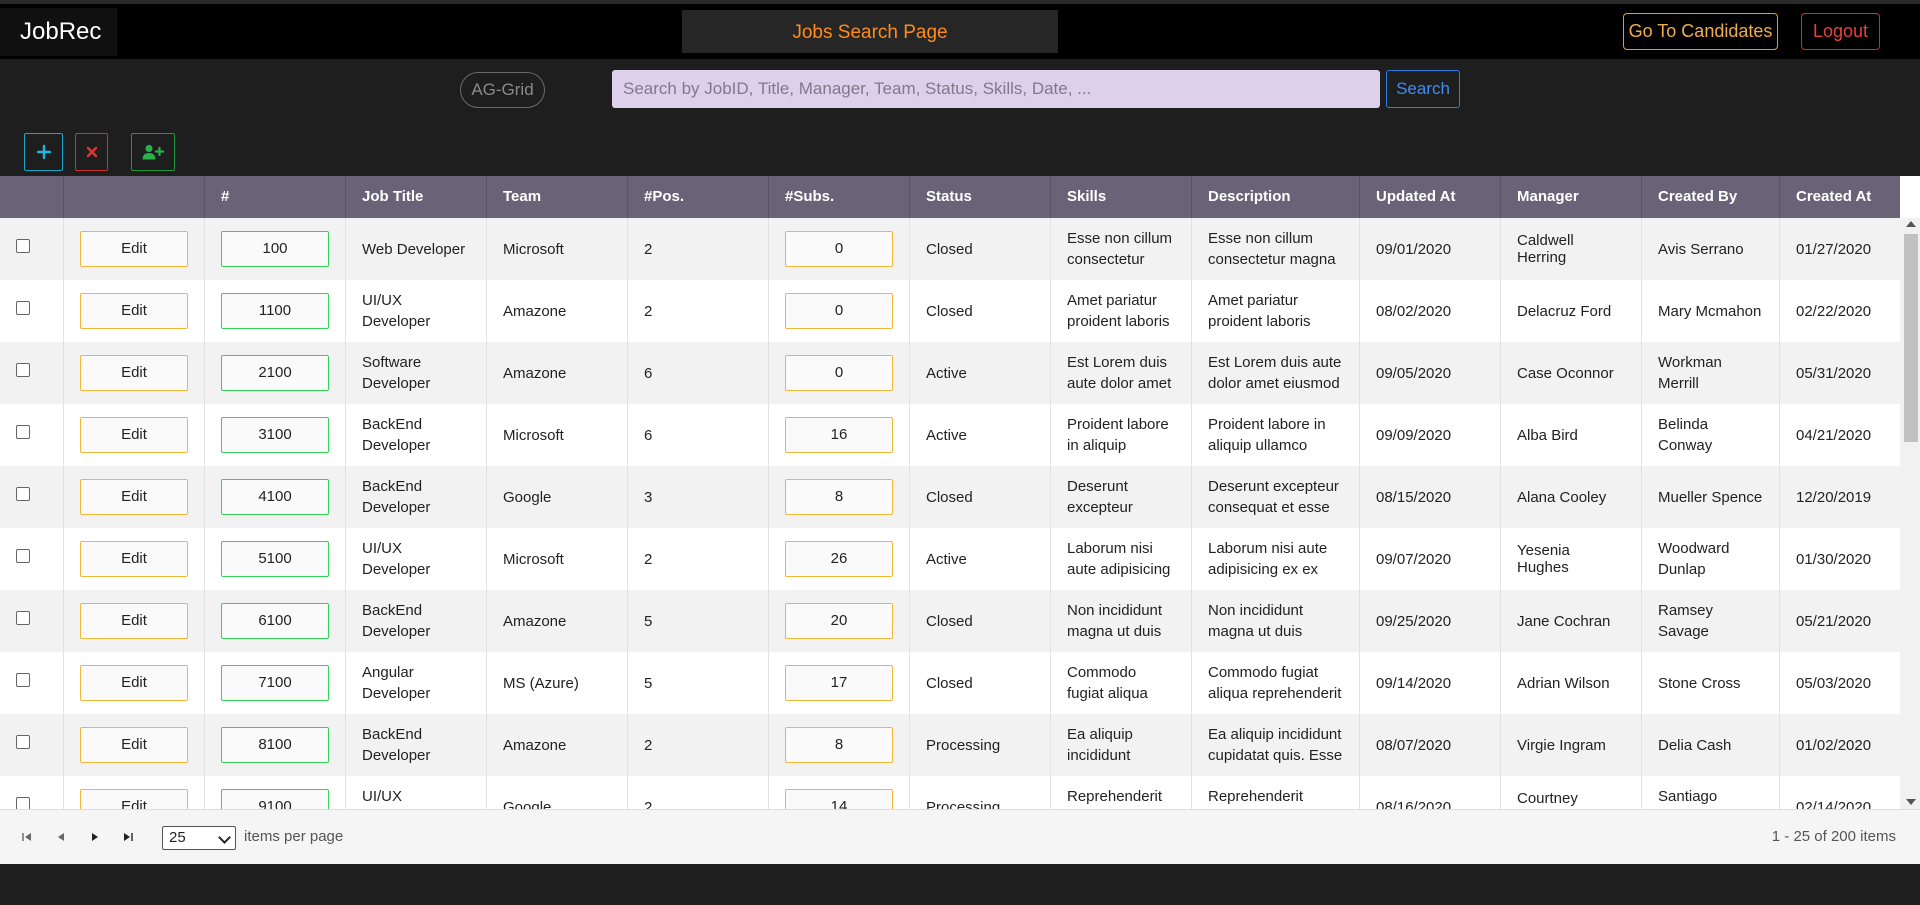  What do you see at coordinates (980, 435) in the screenshot?
I see `status-cell: Active` at bounding box center [980, 435].